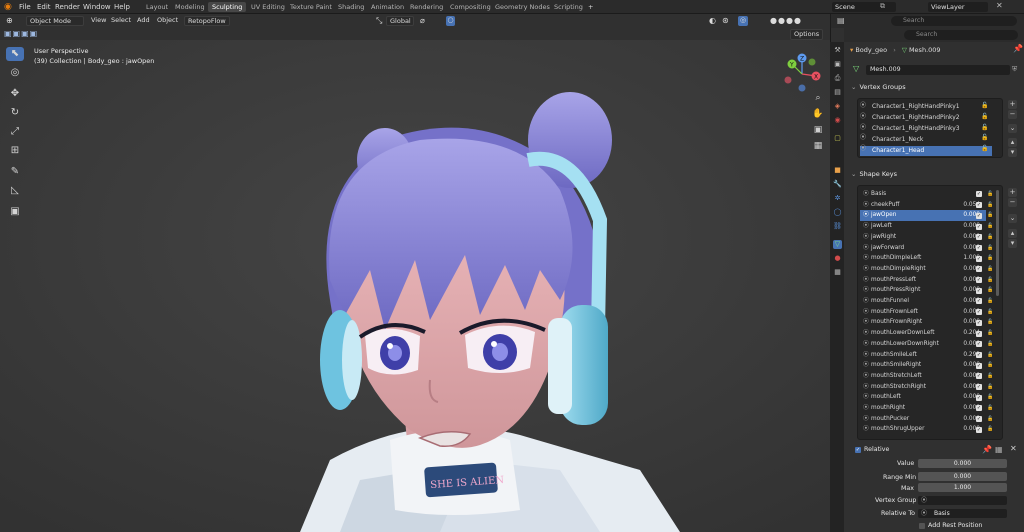 The image size is (1024, 532). What do you see at coordinates (920, 376) in the screenshot?
I see `table-row: ⦿ mouthStretchLeft 0.000` at bounding box center [920, 376].